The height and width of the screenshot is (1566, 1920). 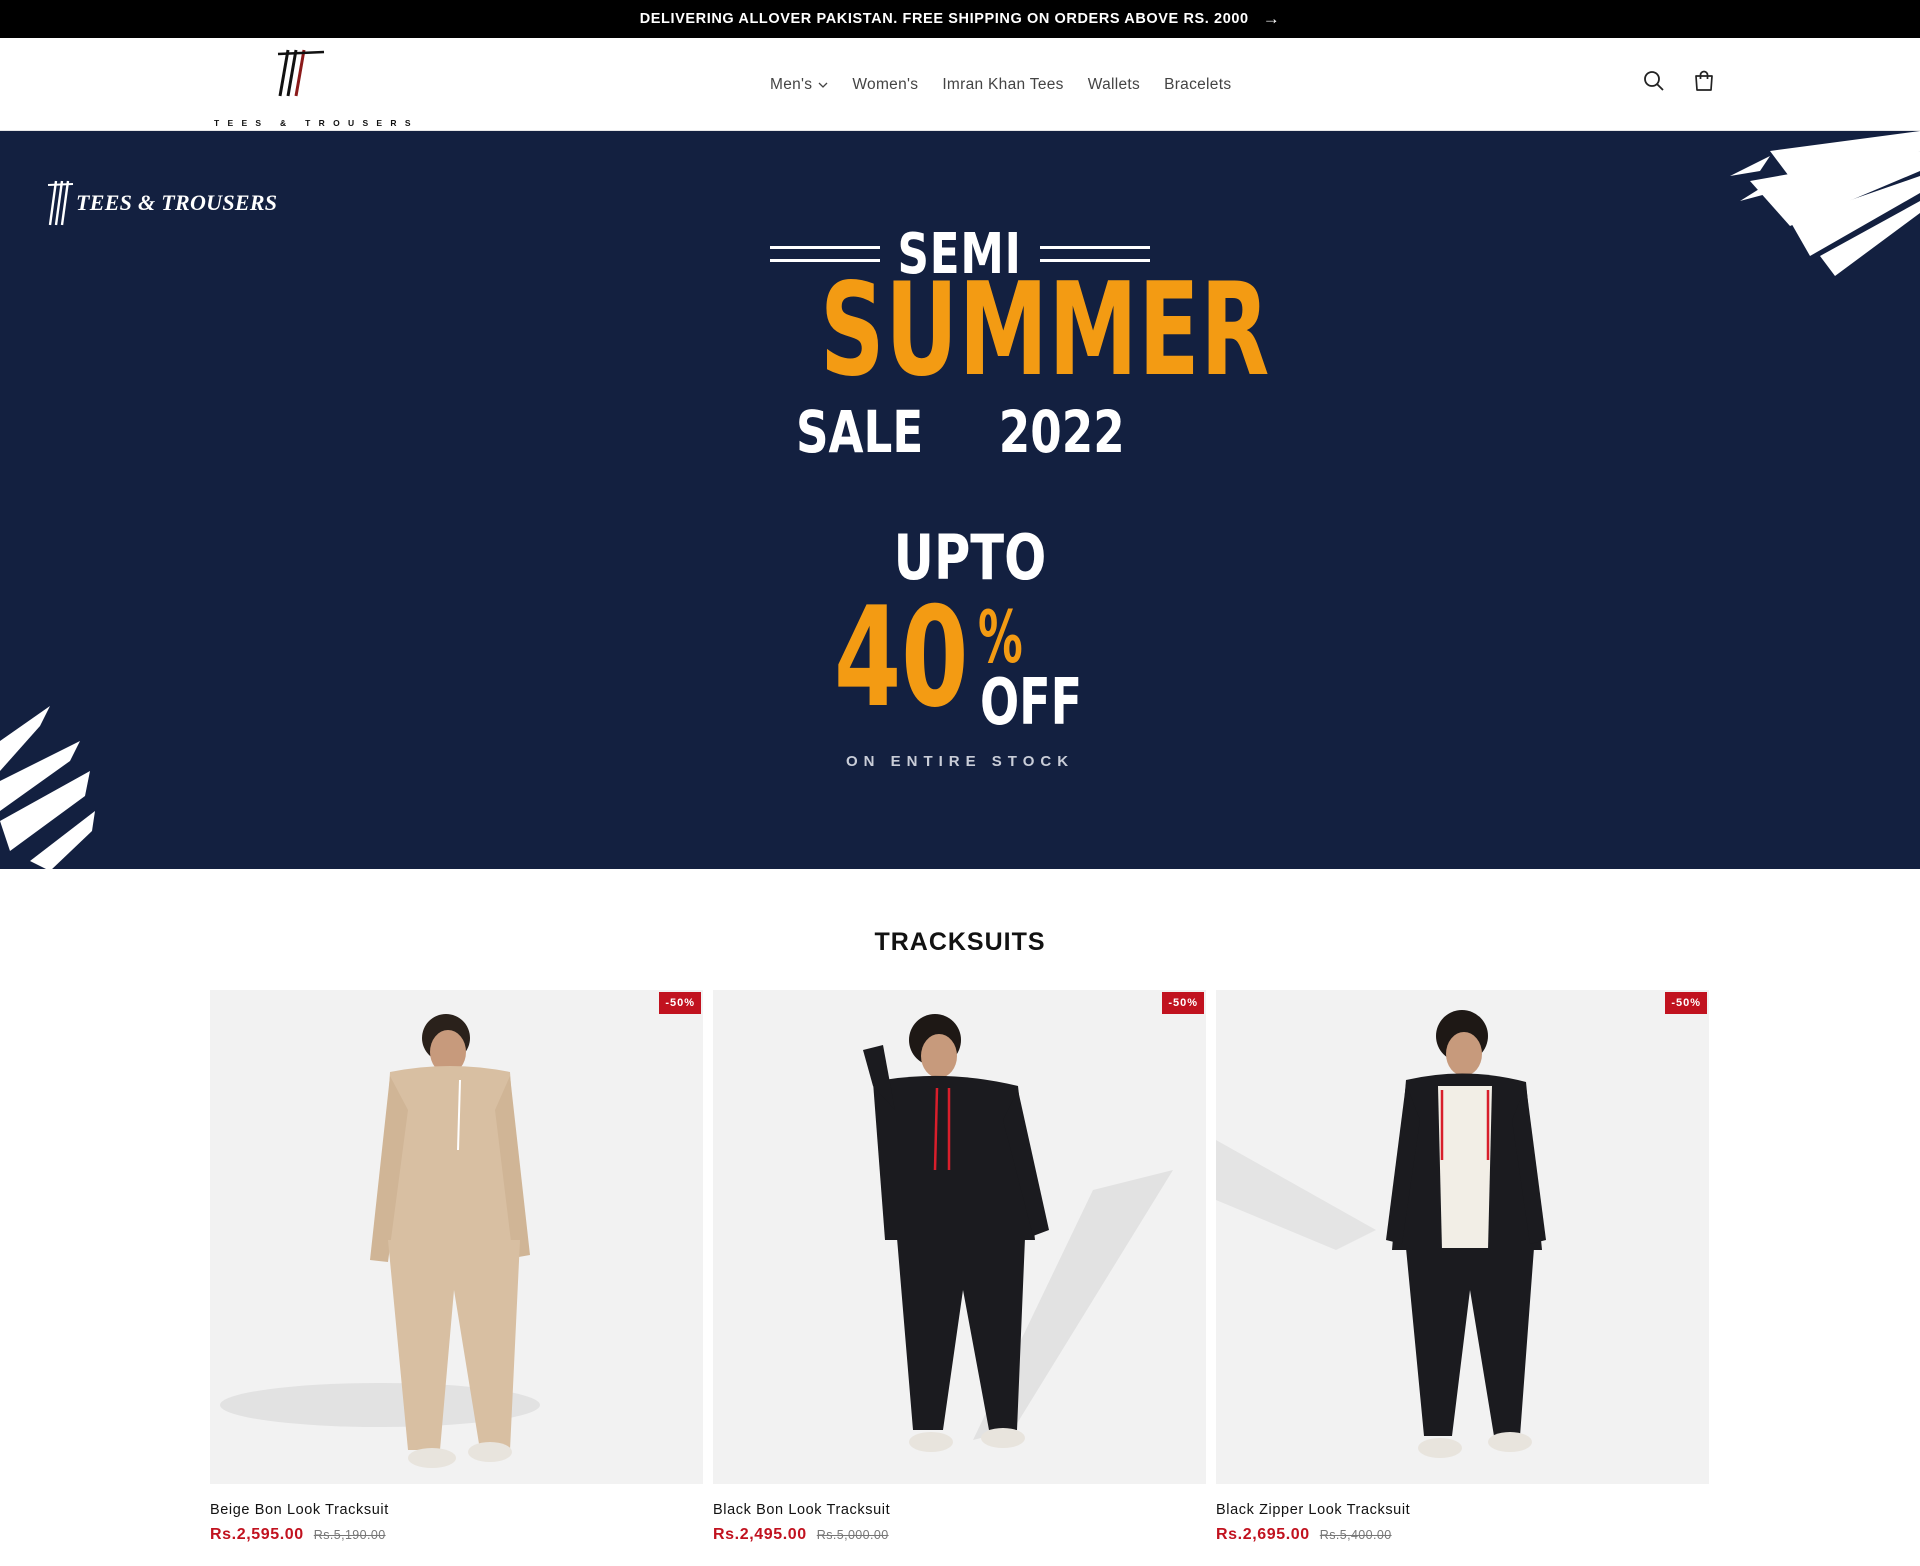 I want to click on section-title: TRACKSUITS, so click(x=960, y=942).